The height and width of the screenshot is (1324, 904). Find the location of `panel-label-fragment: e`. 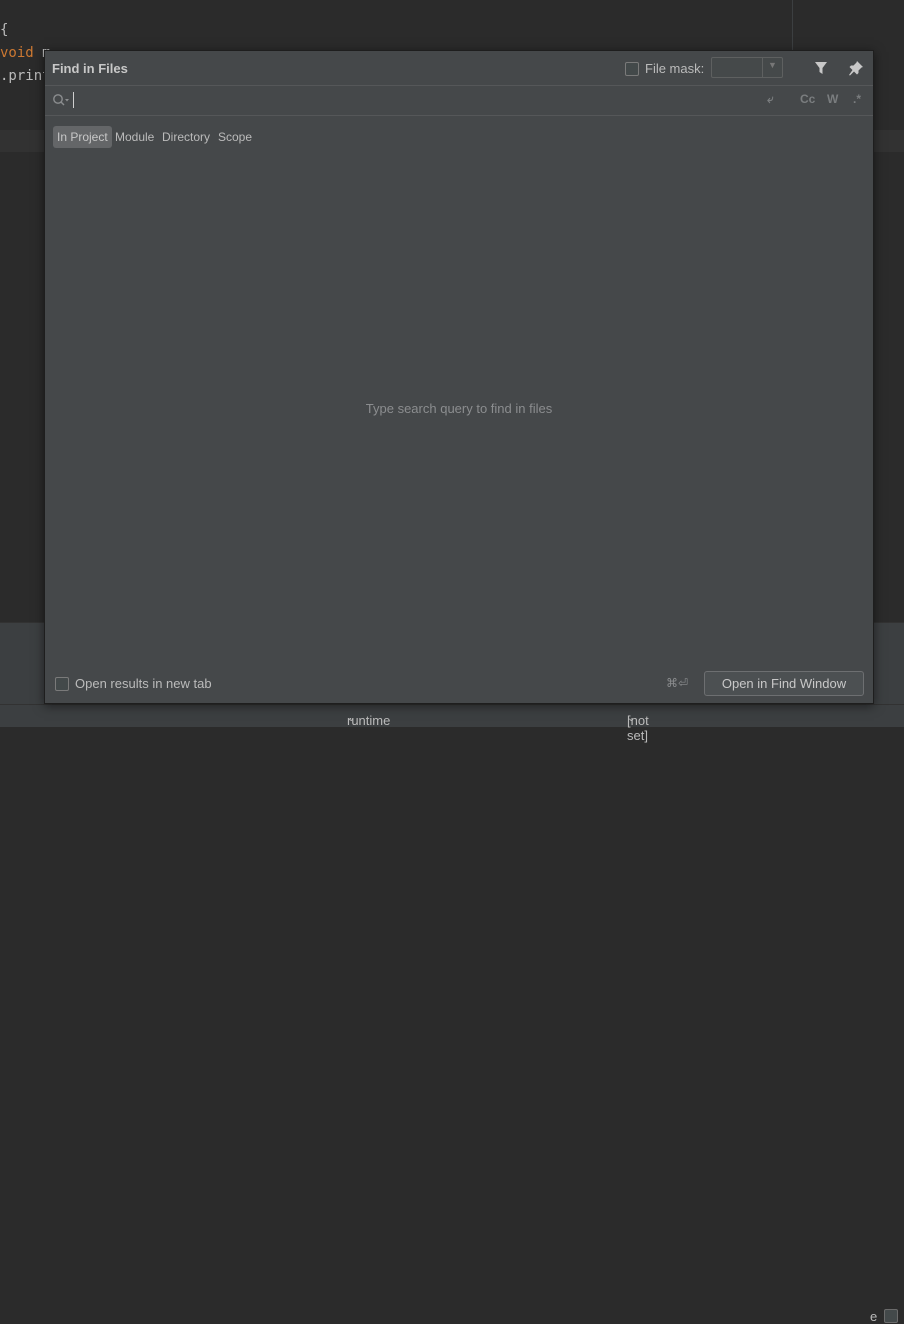

panel-label-fragment: e is located at coordinates (874, 1316).